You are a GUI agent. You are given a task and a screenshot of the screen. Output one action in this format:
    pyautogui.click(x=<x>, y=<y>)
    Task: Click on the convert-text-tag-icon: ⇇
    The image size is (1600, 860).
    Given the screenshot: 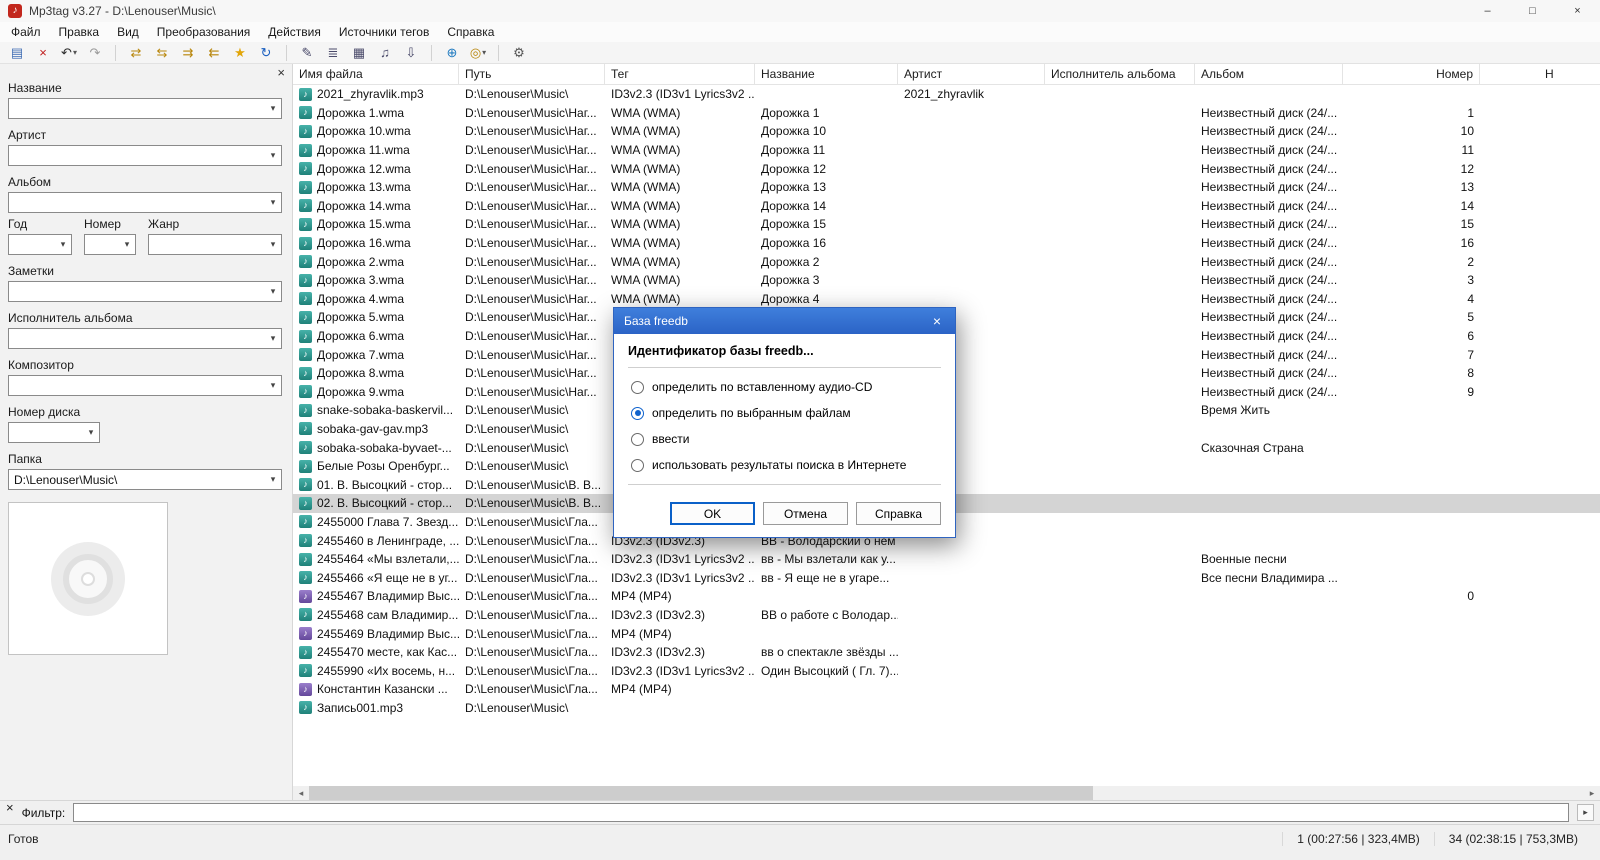 What is the action you would take?
    pyautogui.click(x=214, y=53)
    